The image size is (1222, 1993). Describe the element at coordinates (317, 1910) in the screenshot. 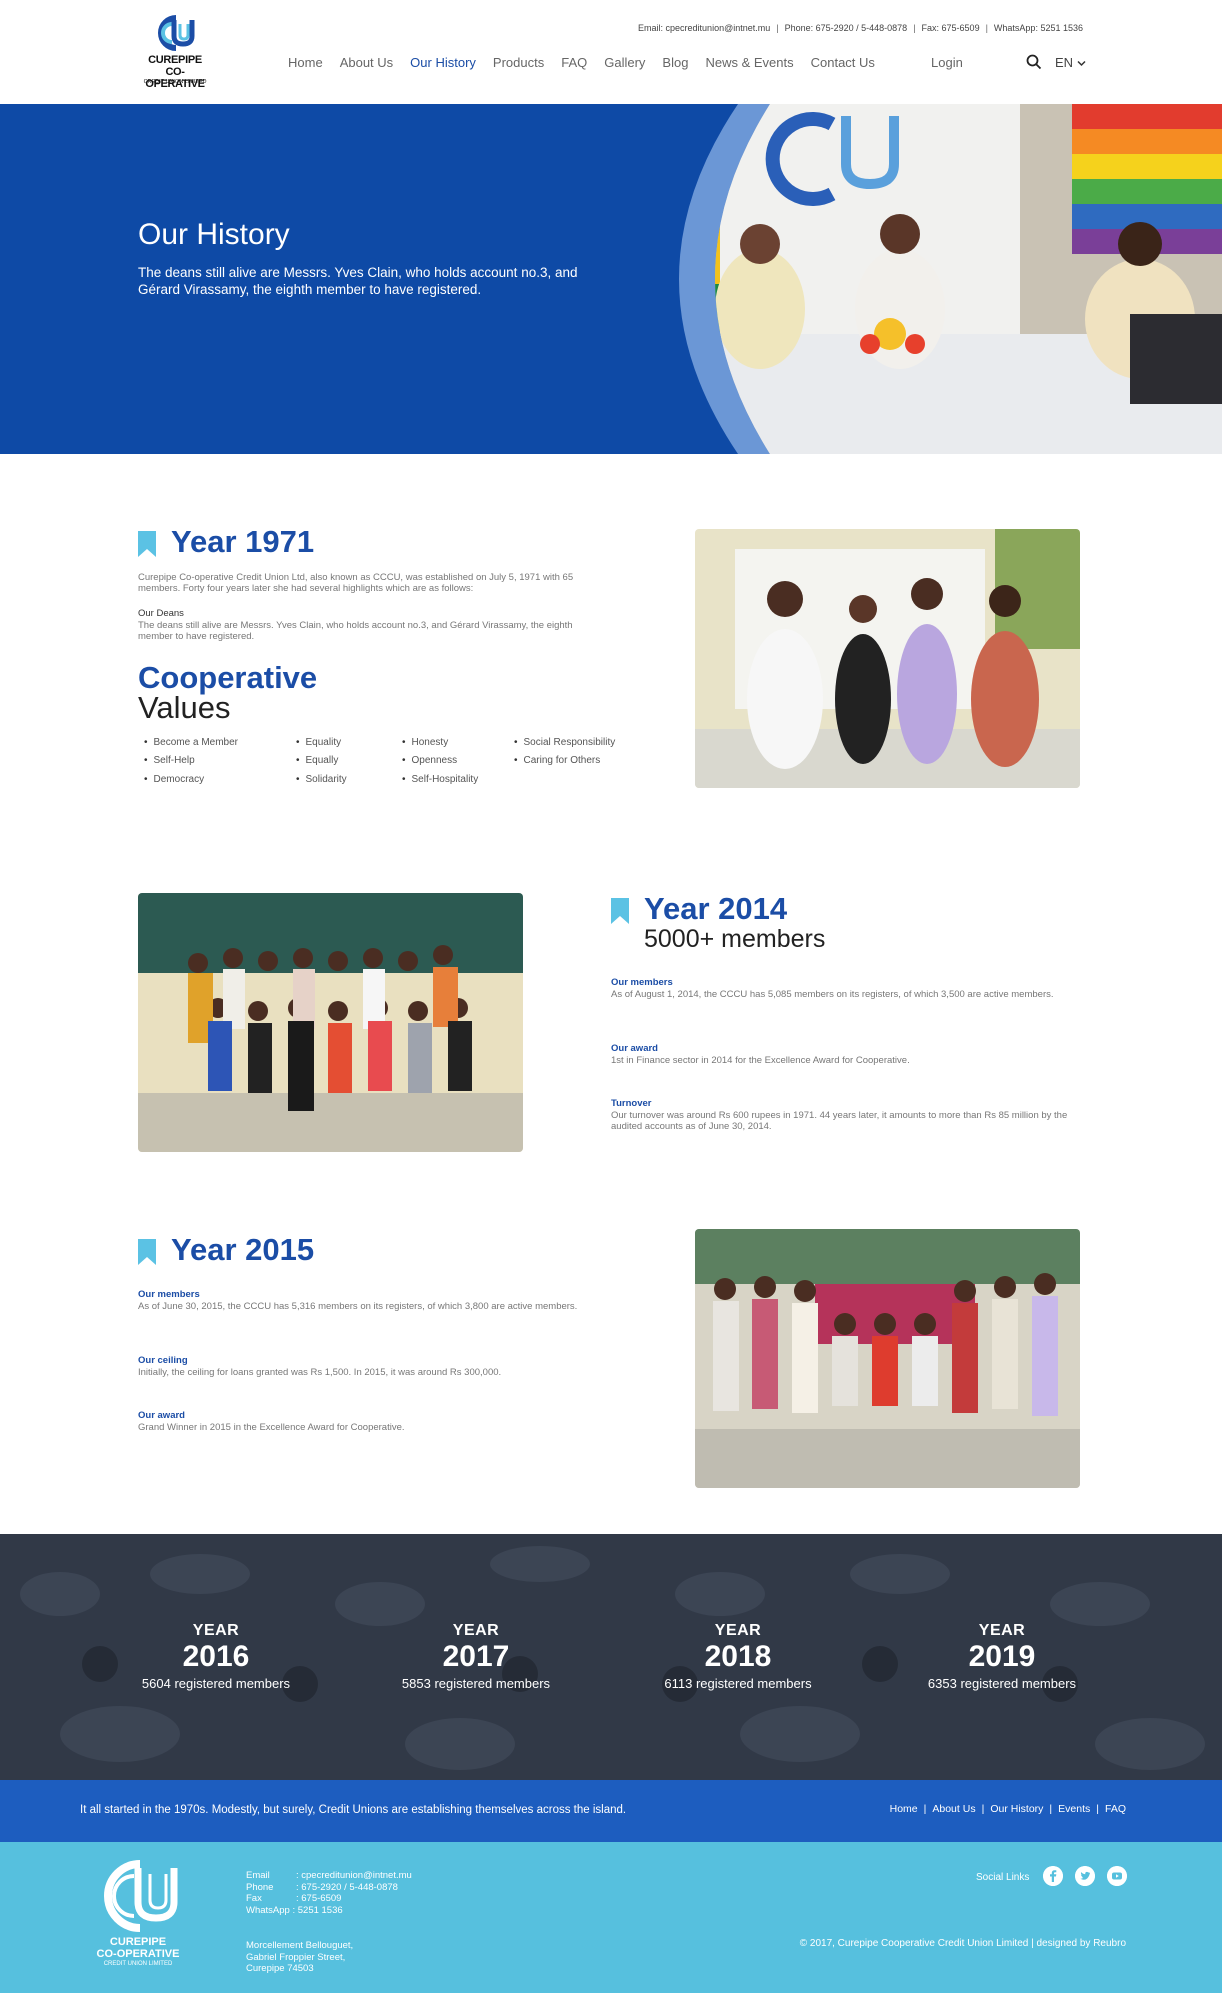

I see `footer-whatsapp: : 5251 1536` at that location.